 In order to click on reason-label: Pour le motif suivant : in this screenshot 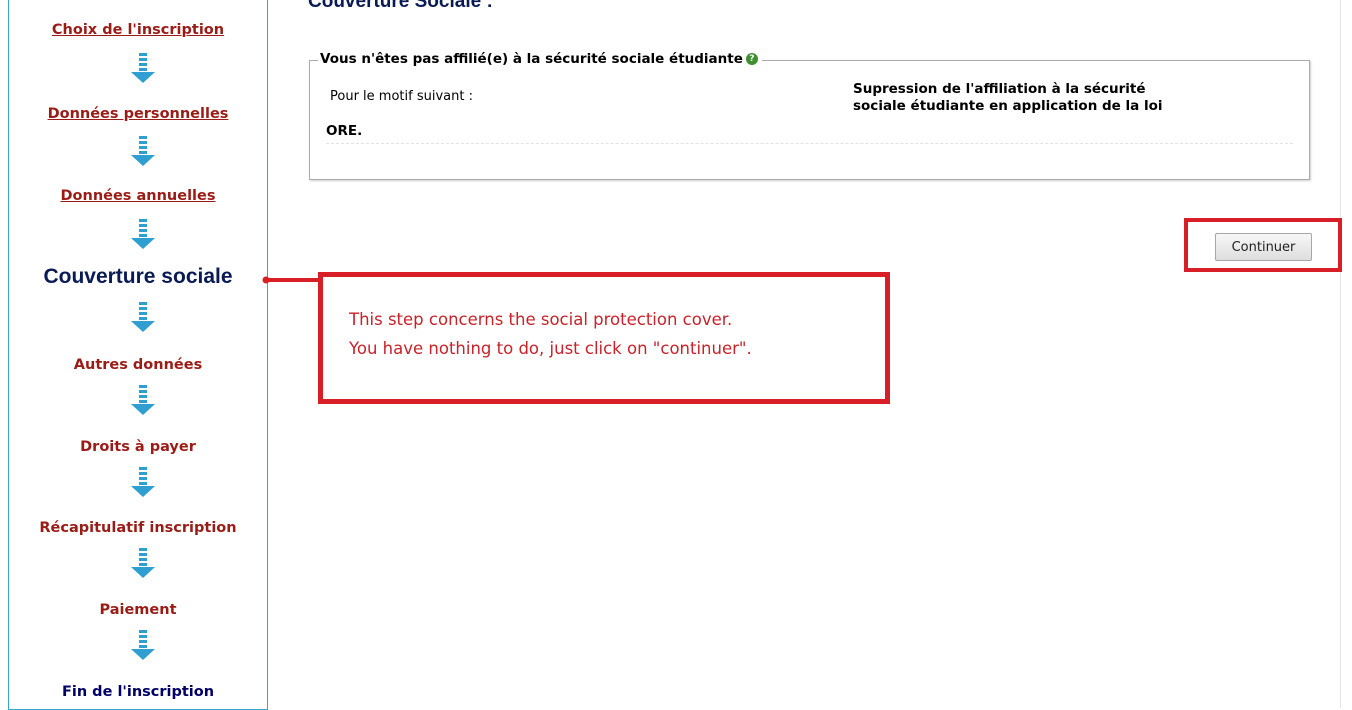, I will do `click(401, 96)`.